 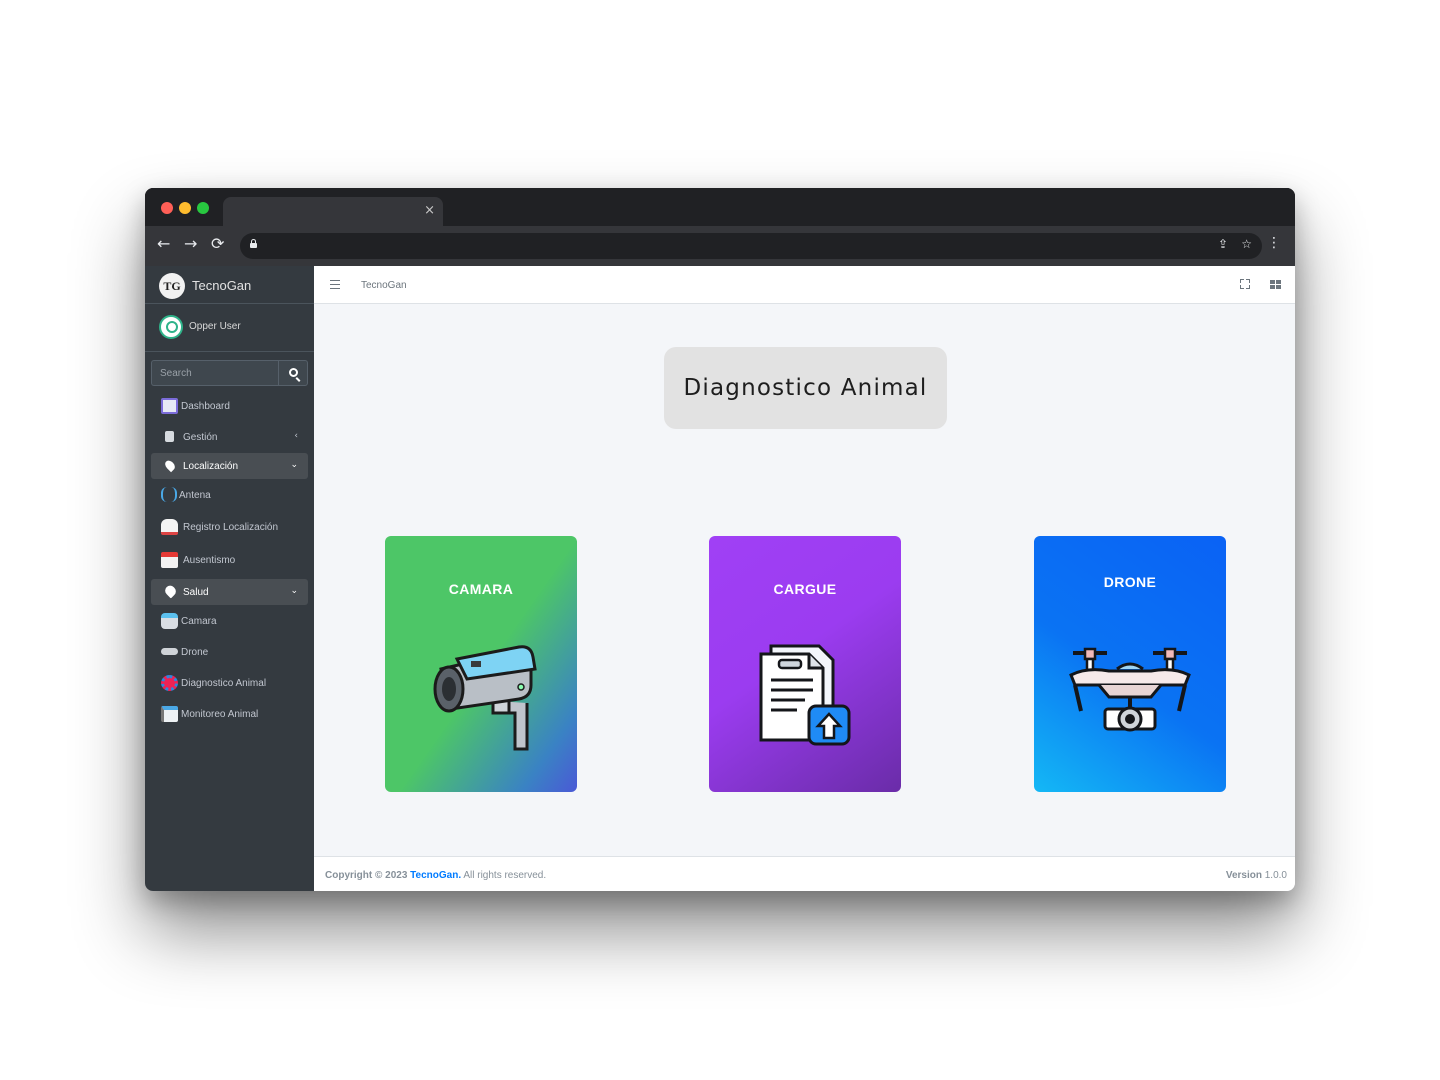 I want to click on search-icon, so click(x=293, y=372).